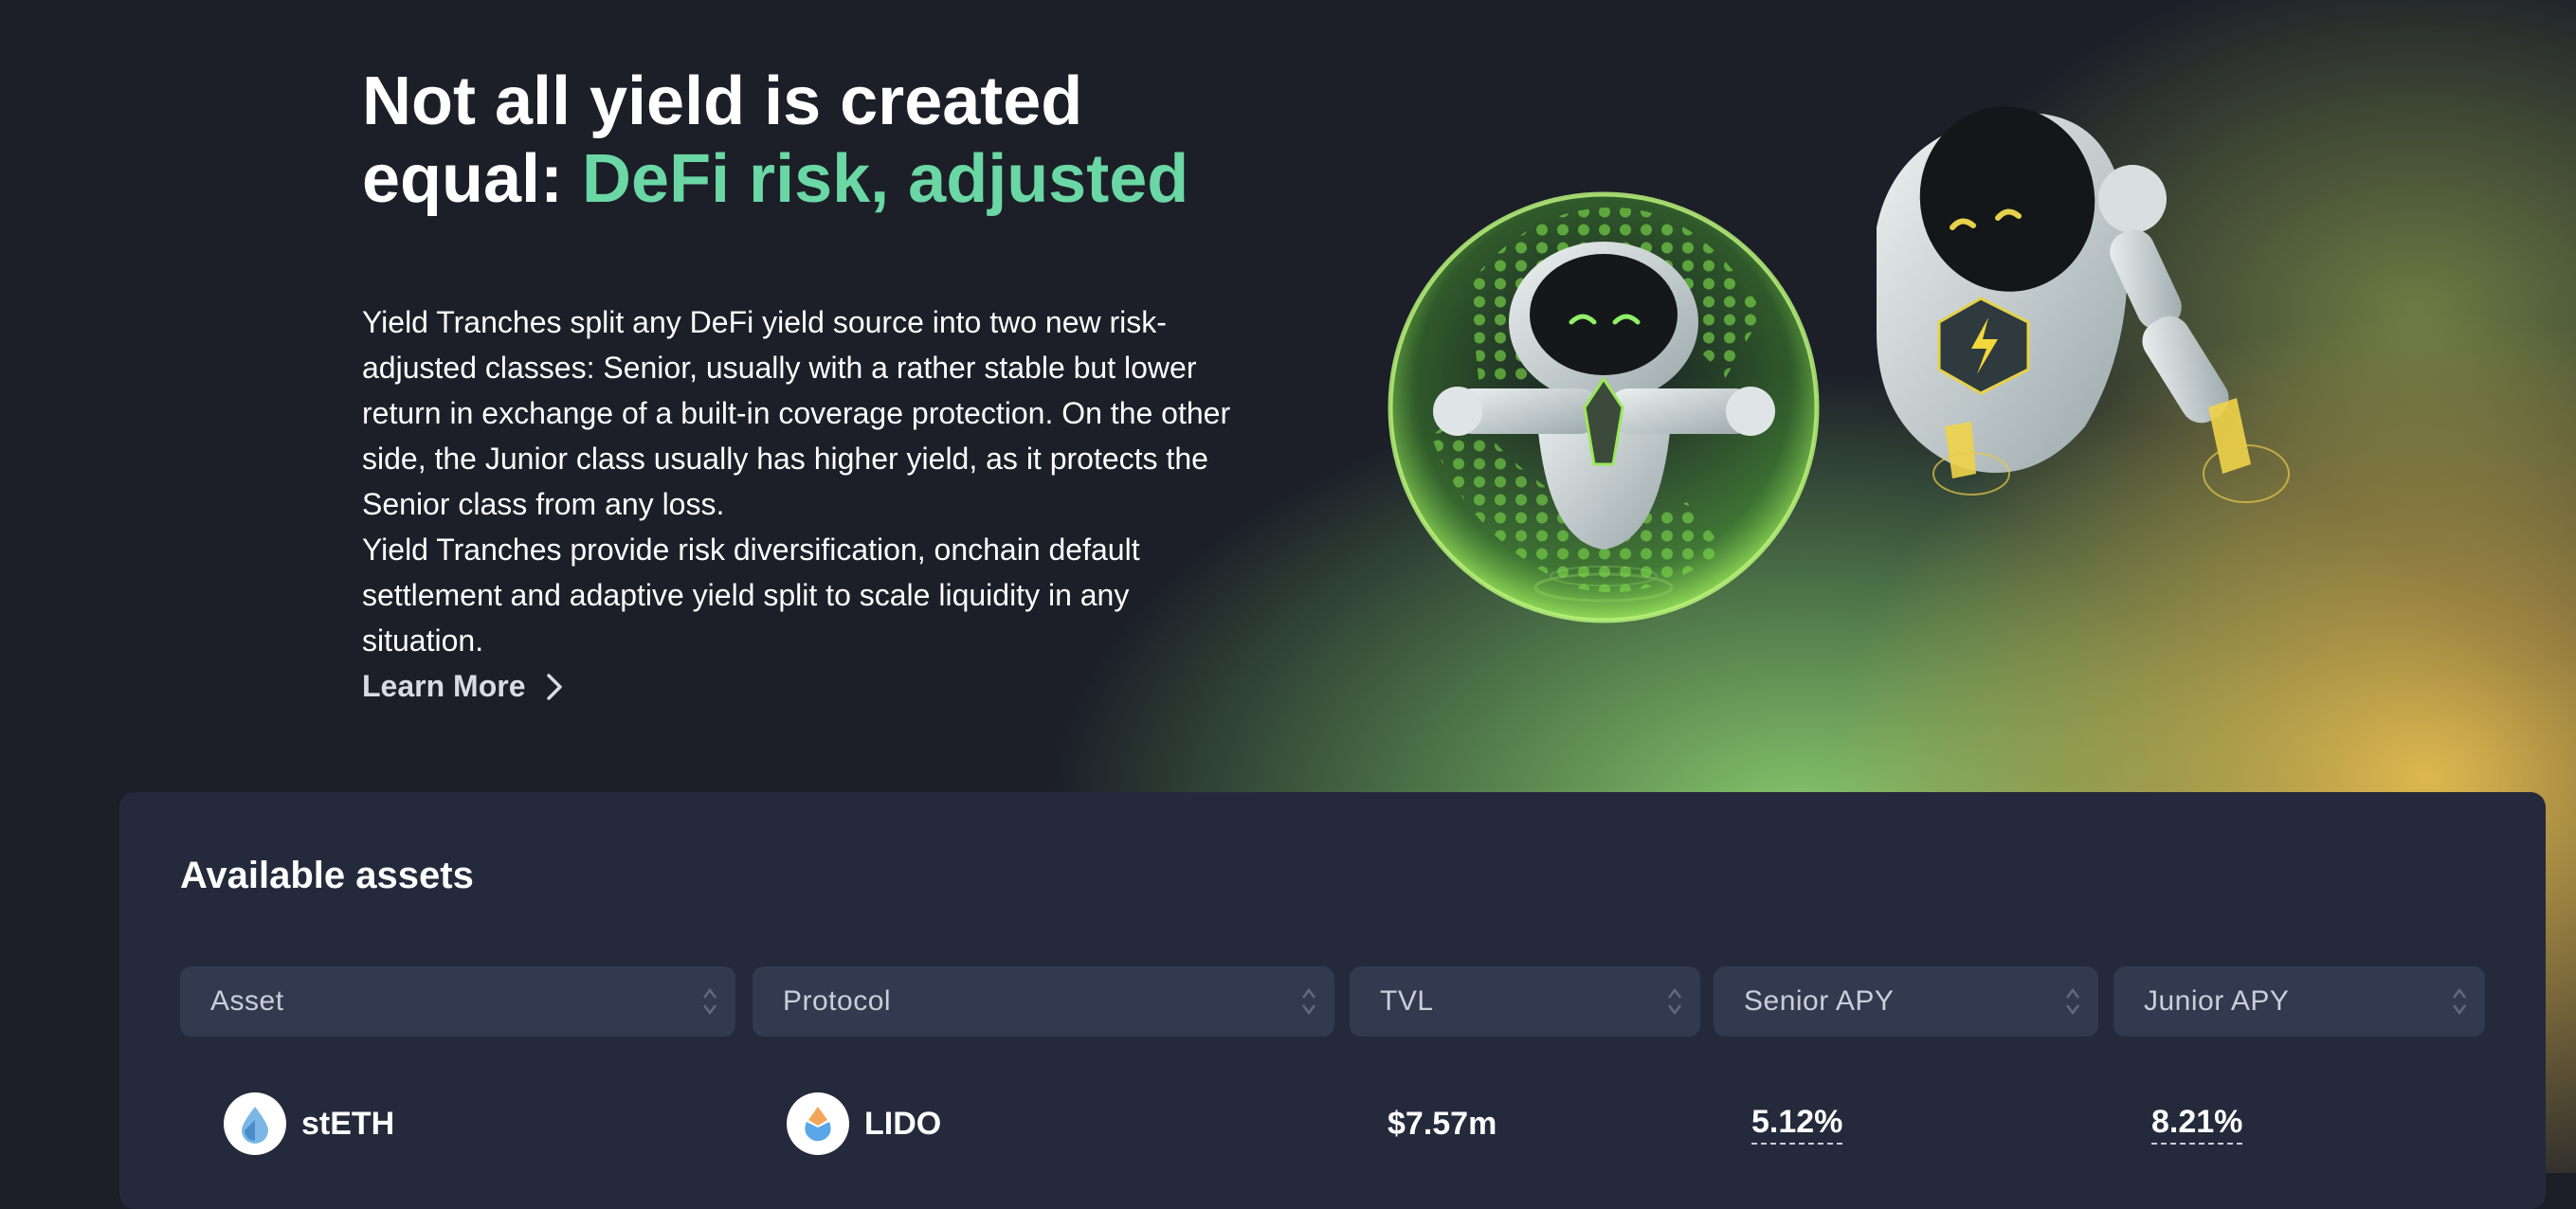  What do you see at coordinates (1604, 407) in the screenshot?
I see `robot-shield-illustration` at bounding box center [1604, 407].